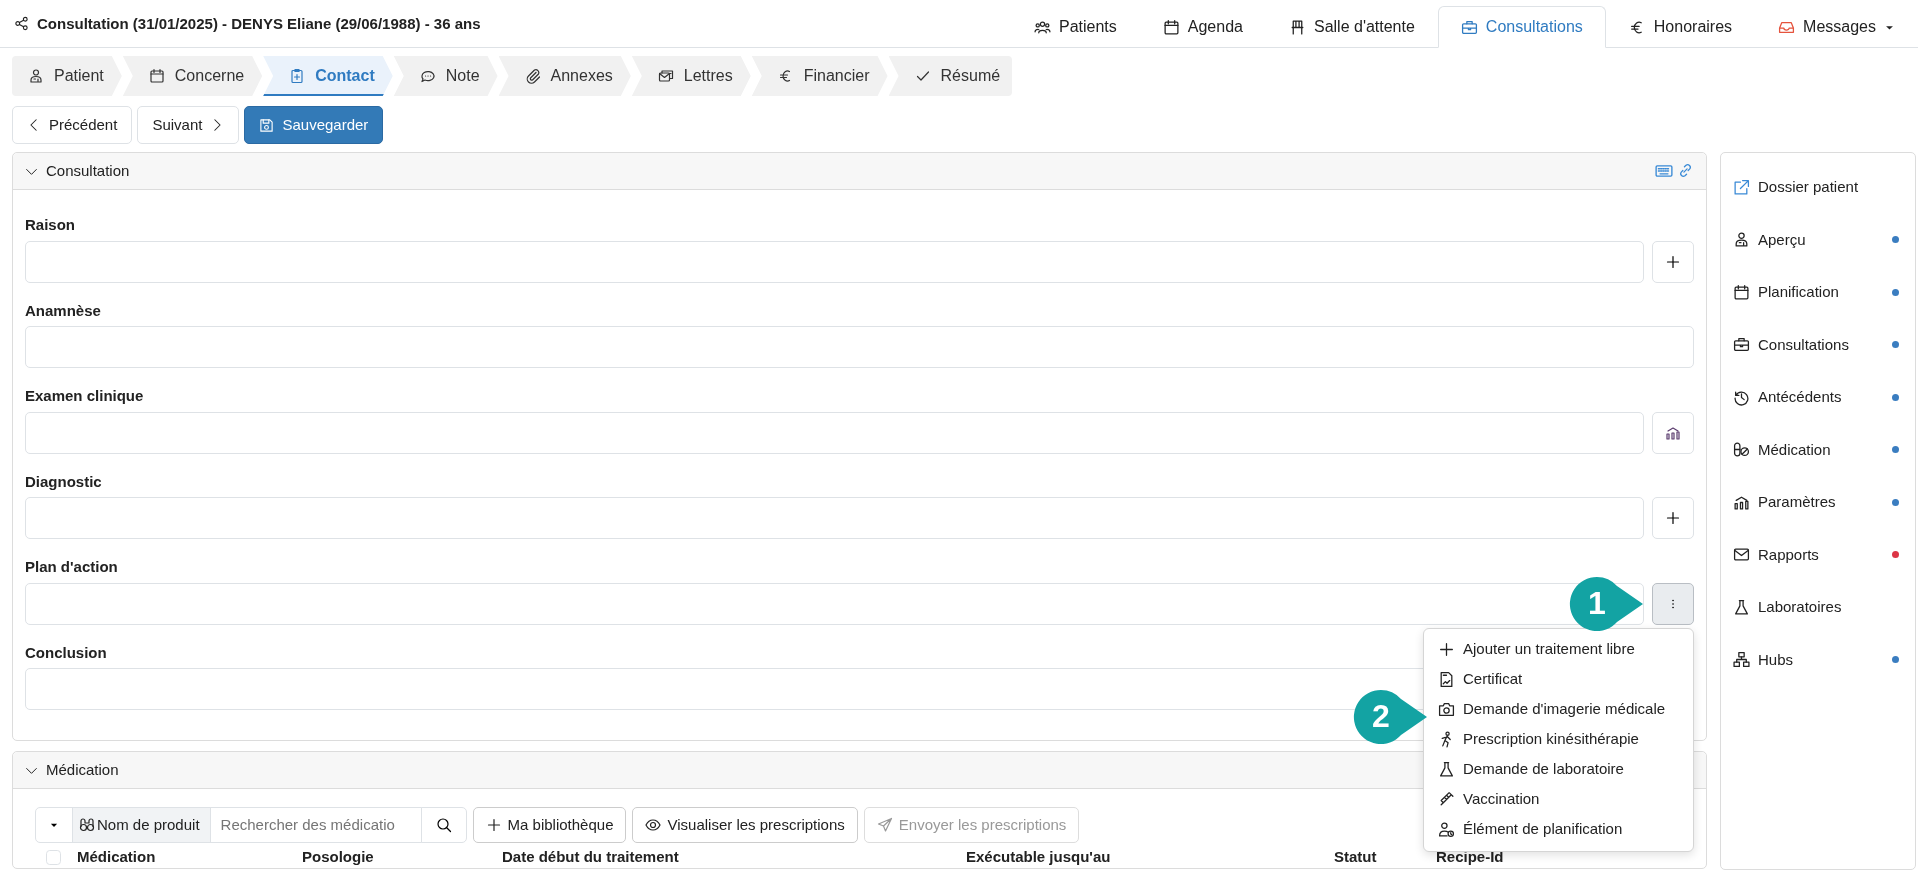 This screenshot has width=1918, height=873. What do you see at coordinates (1741, 187) in the screenshot?
I see `external-link-icon` at bounding box center [1741, 187].